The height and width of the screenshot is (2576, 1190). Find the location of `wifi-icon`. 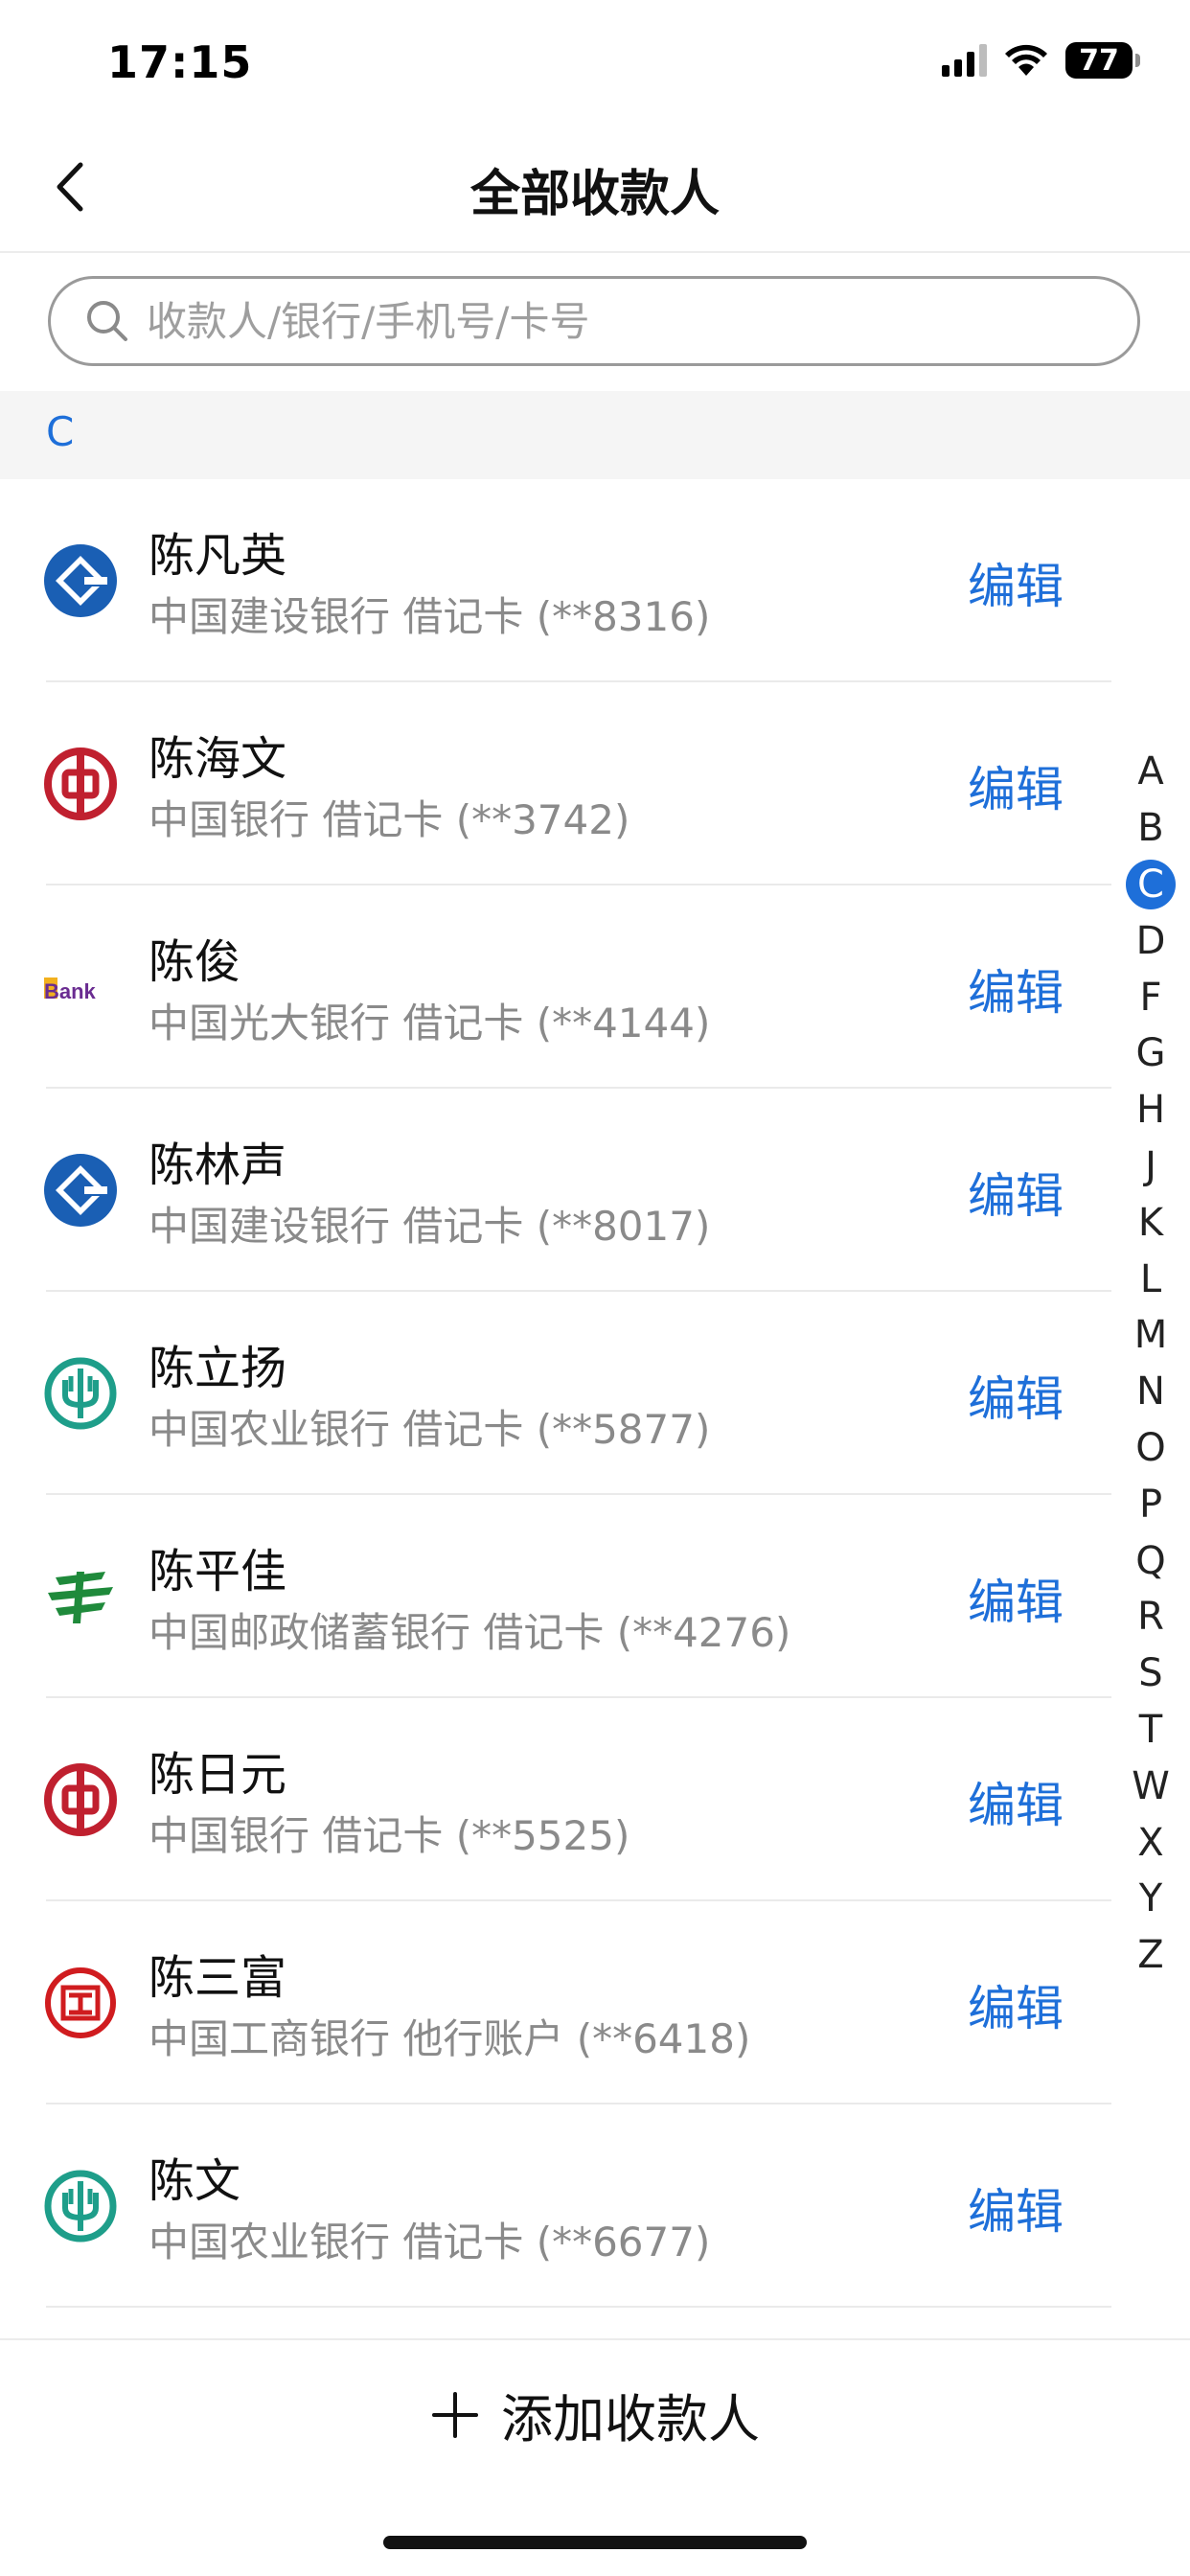

wifi-icon is located at coordinates (1026, 60).